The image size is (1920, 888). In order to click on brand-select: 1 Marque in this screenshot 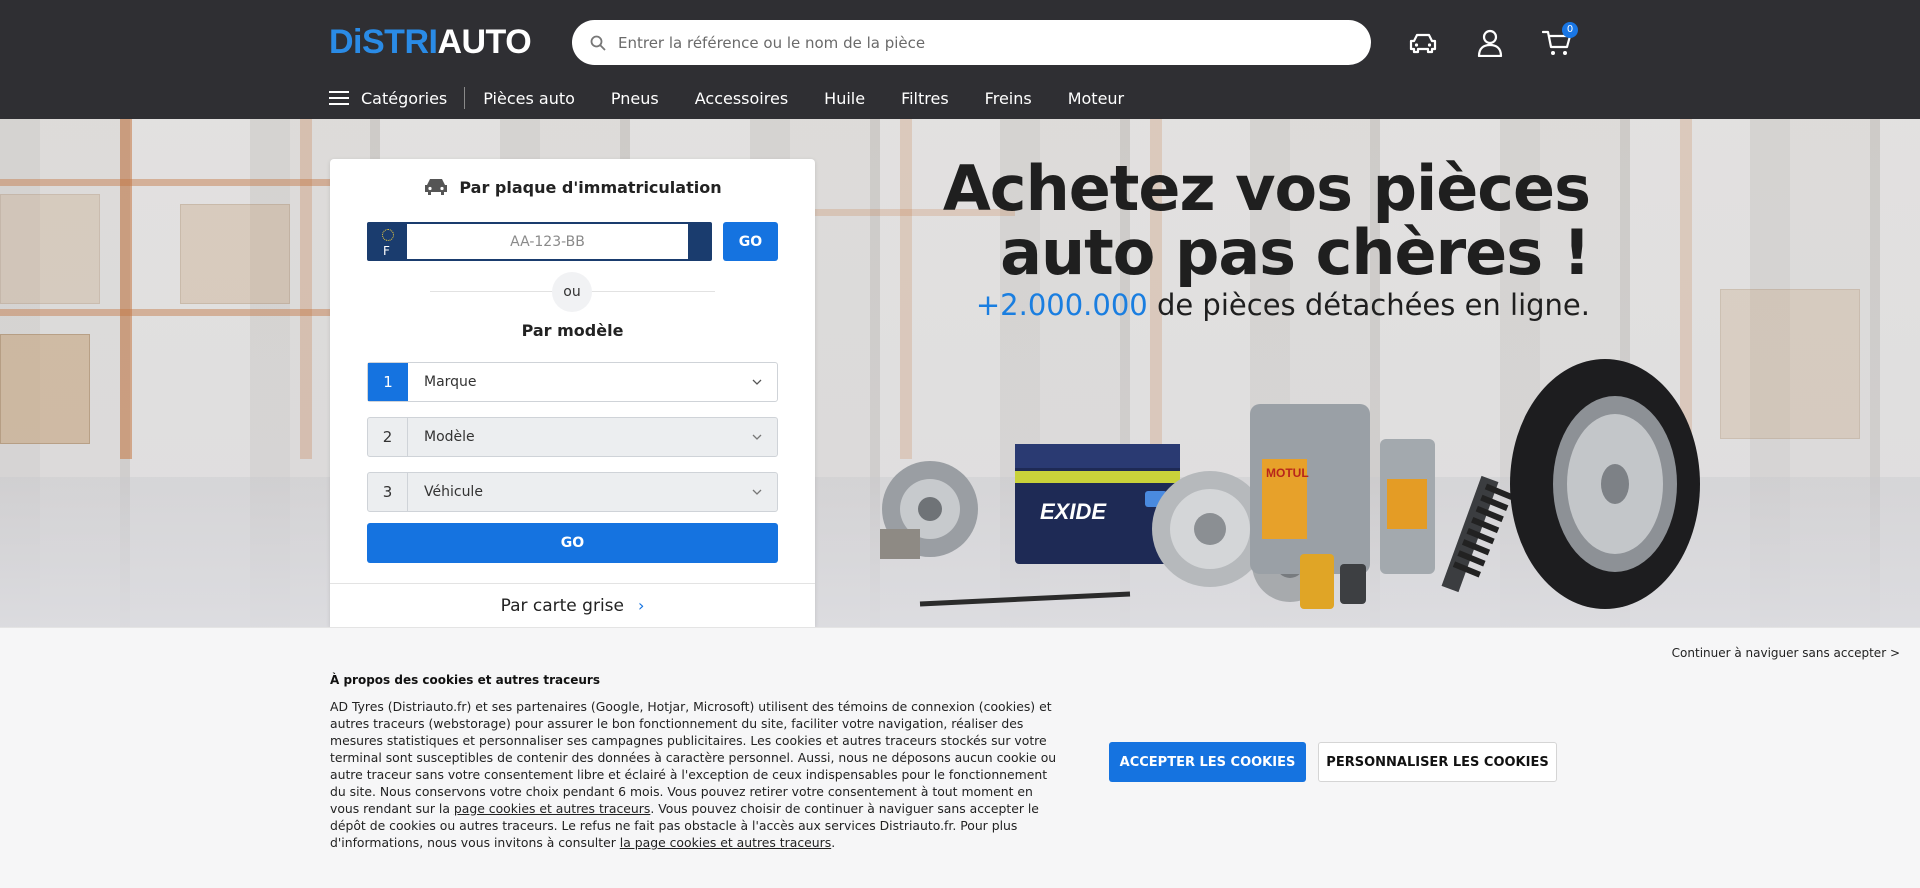, I will do `click(572, 382)`.